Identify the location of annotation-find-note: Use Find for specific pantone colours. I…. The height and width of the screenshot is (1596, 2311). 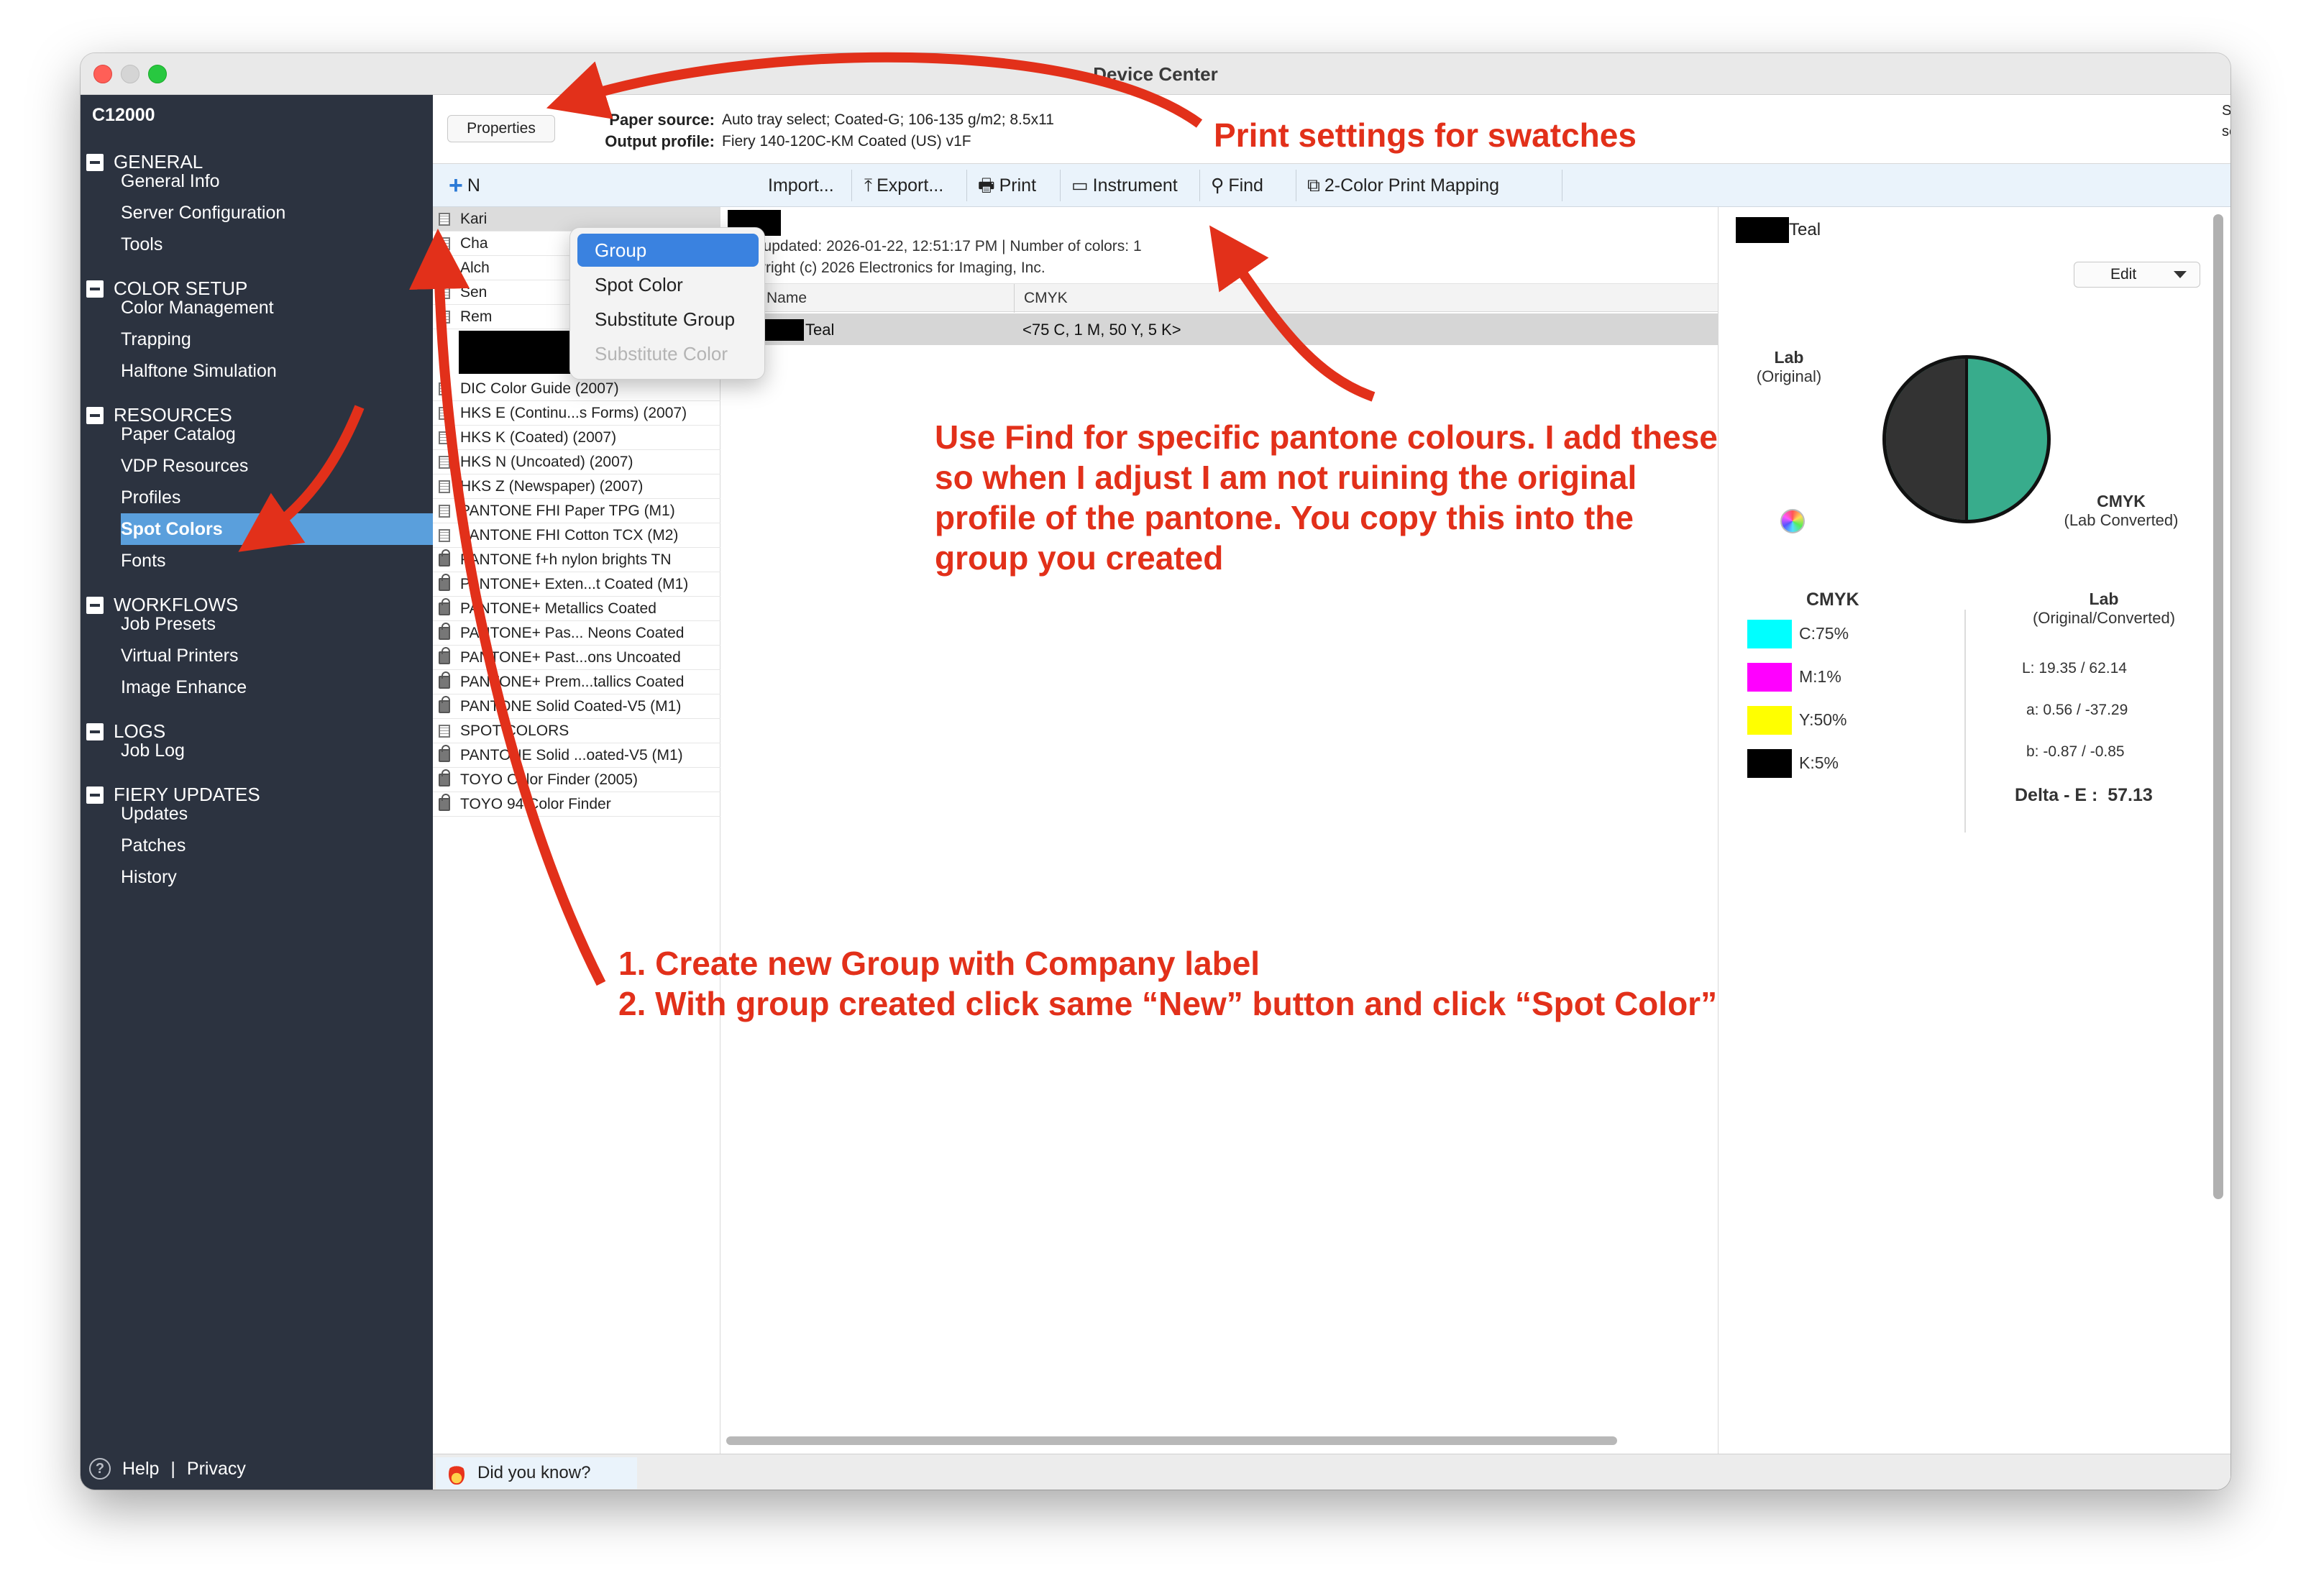
(1326, 497).